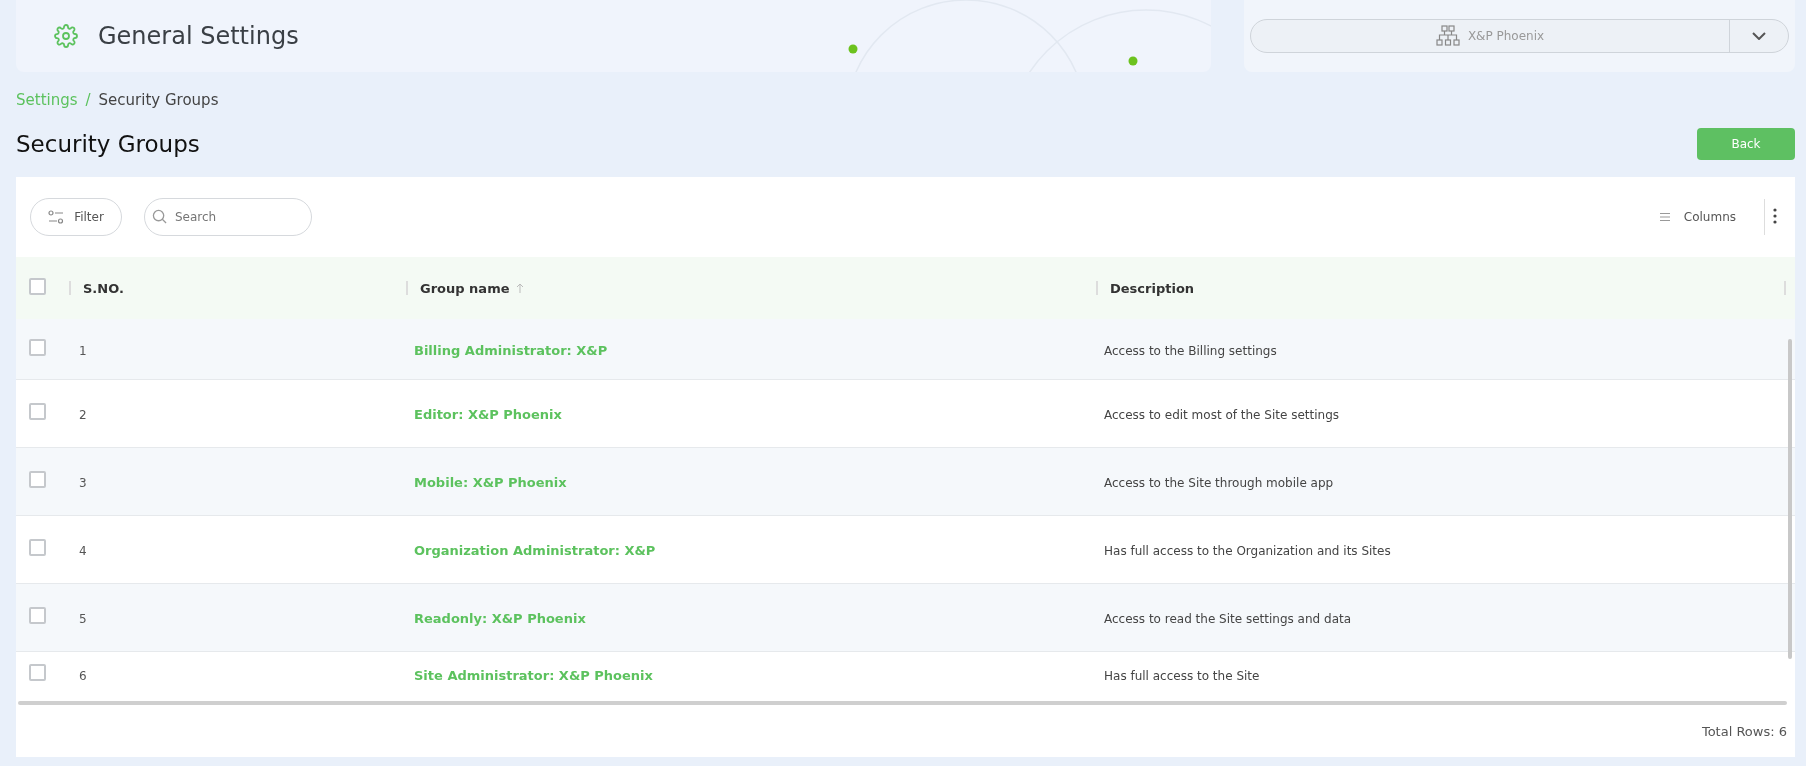  I want to click on column-header: Description, so click(1152, 288).